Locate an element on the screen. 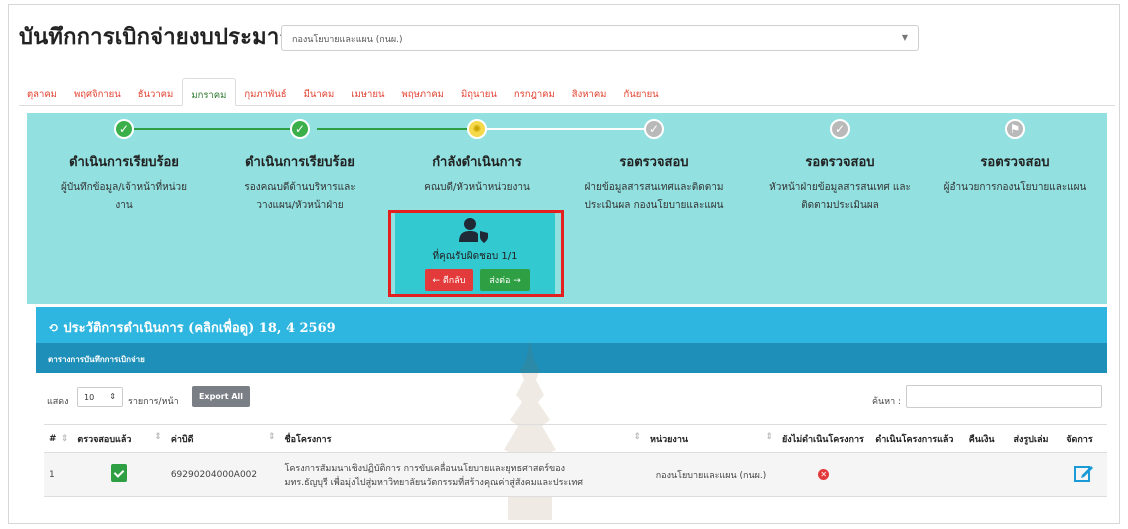 The image size is (1128, 529). step-desc-line: คณบดี/หัวหน้าหน่วยงาน is located at coordinates (477, 187).